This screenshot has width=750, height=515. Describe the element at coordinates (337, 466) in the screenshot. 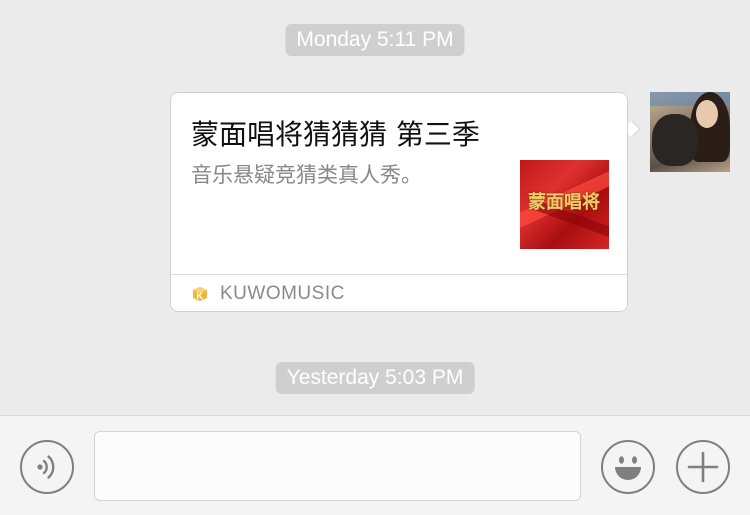

I see `message-input` at that location.